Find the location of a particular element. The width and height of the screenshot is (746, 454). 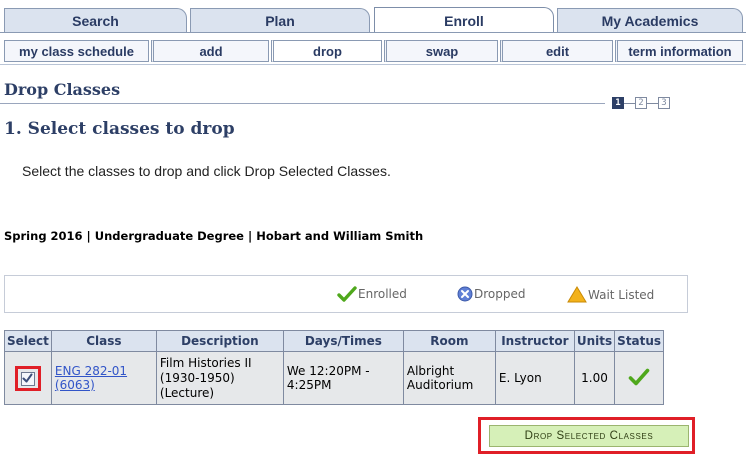

room-line1: Albright is located at coordinates (430, 371).